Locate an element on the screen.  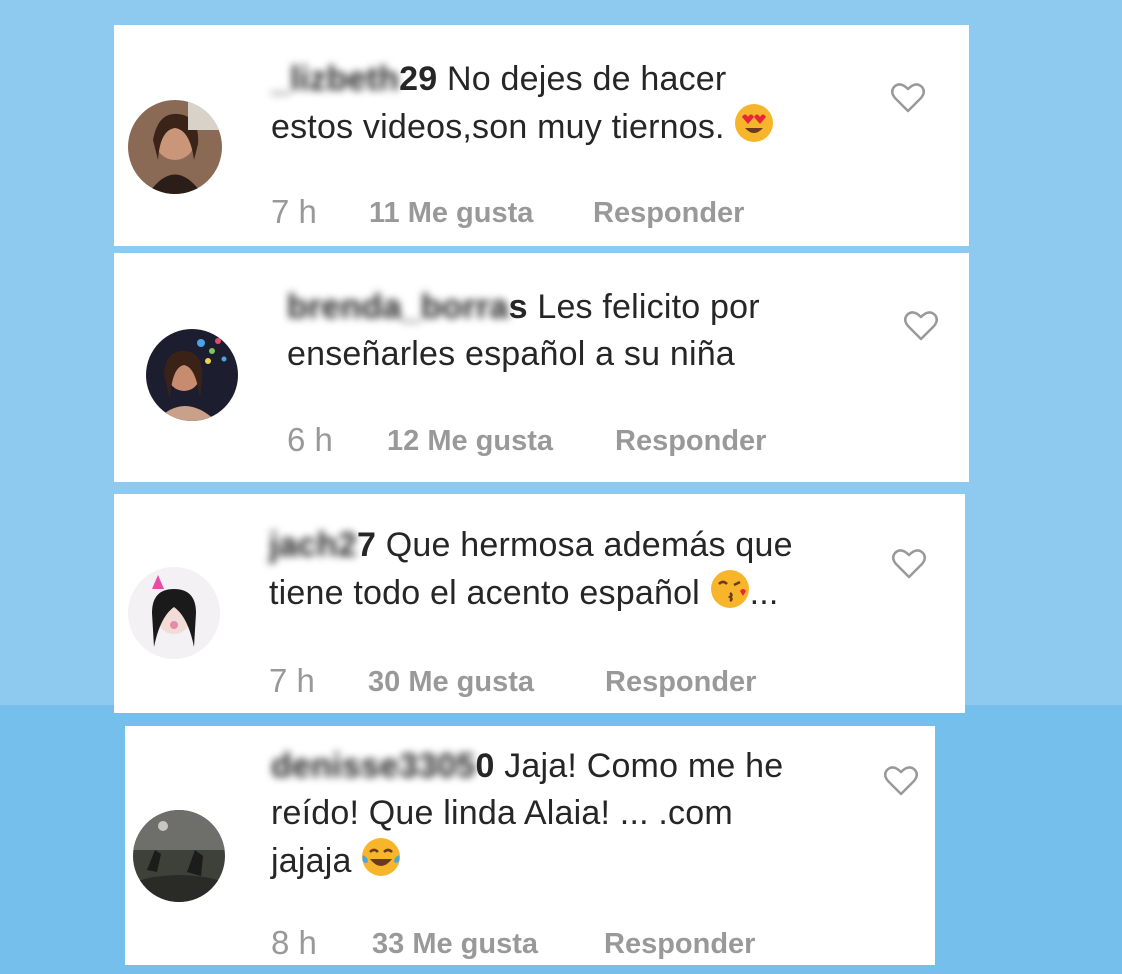
comment-line-2: enseñarles español a su niña is located at coordinates (511, 354).